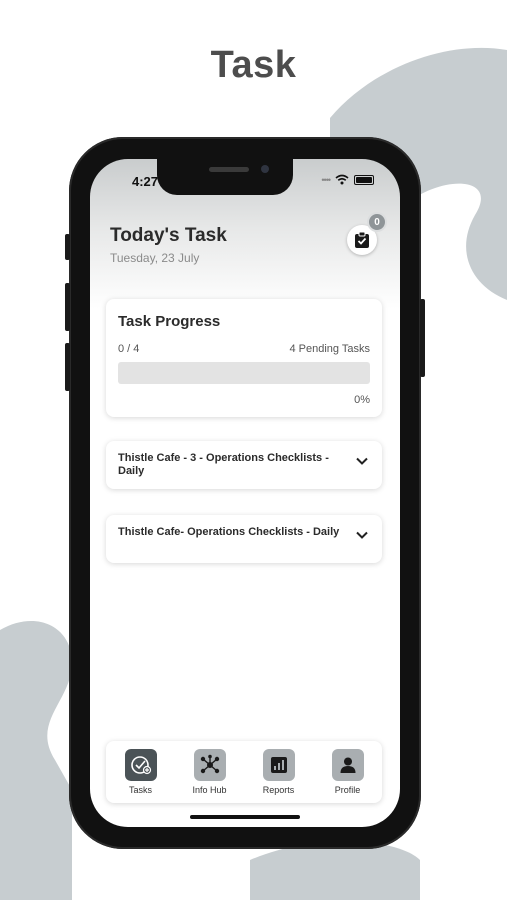  What do you see at coordinates (67, 247) in the screenshot?
I see `mute-switch` at bounding box center [67, 247].